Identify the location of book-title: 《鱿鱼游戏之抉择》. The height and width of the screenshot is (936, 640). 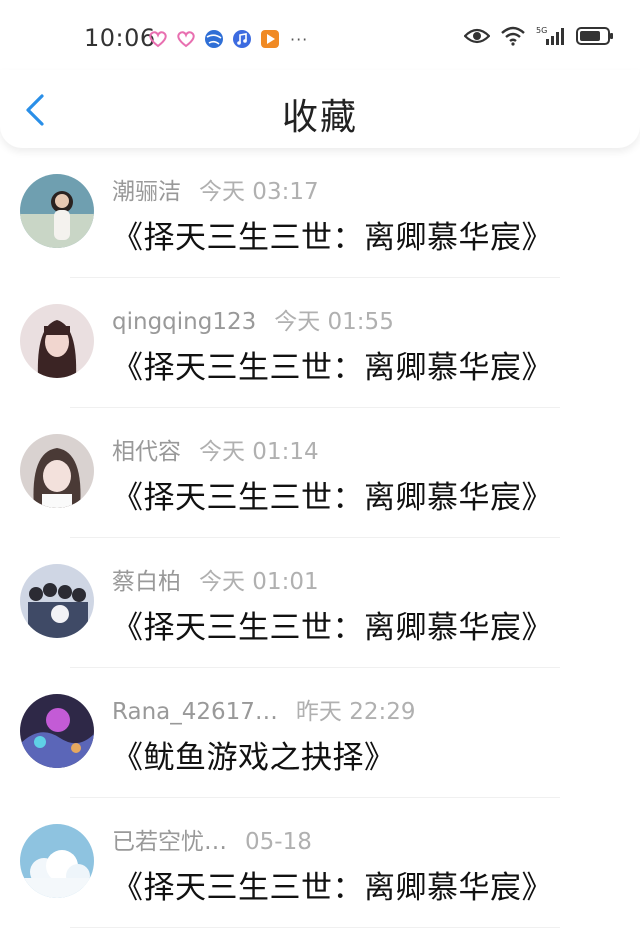
(254, 758).